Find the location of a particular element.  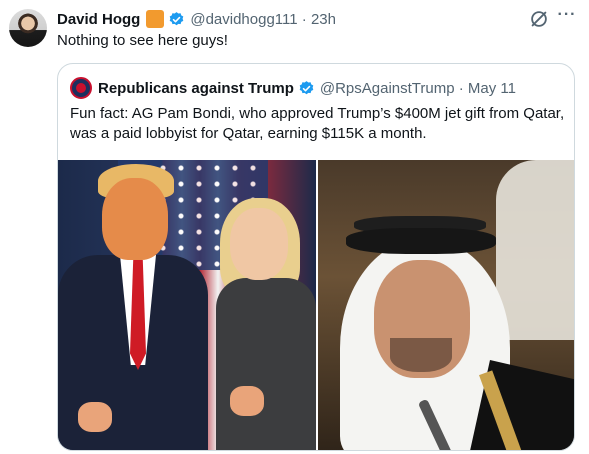

quoted-author-handle: @RpsAgainstTrump · May 11 is located at coordinates (418, 88).